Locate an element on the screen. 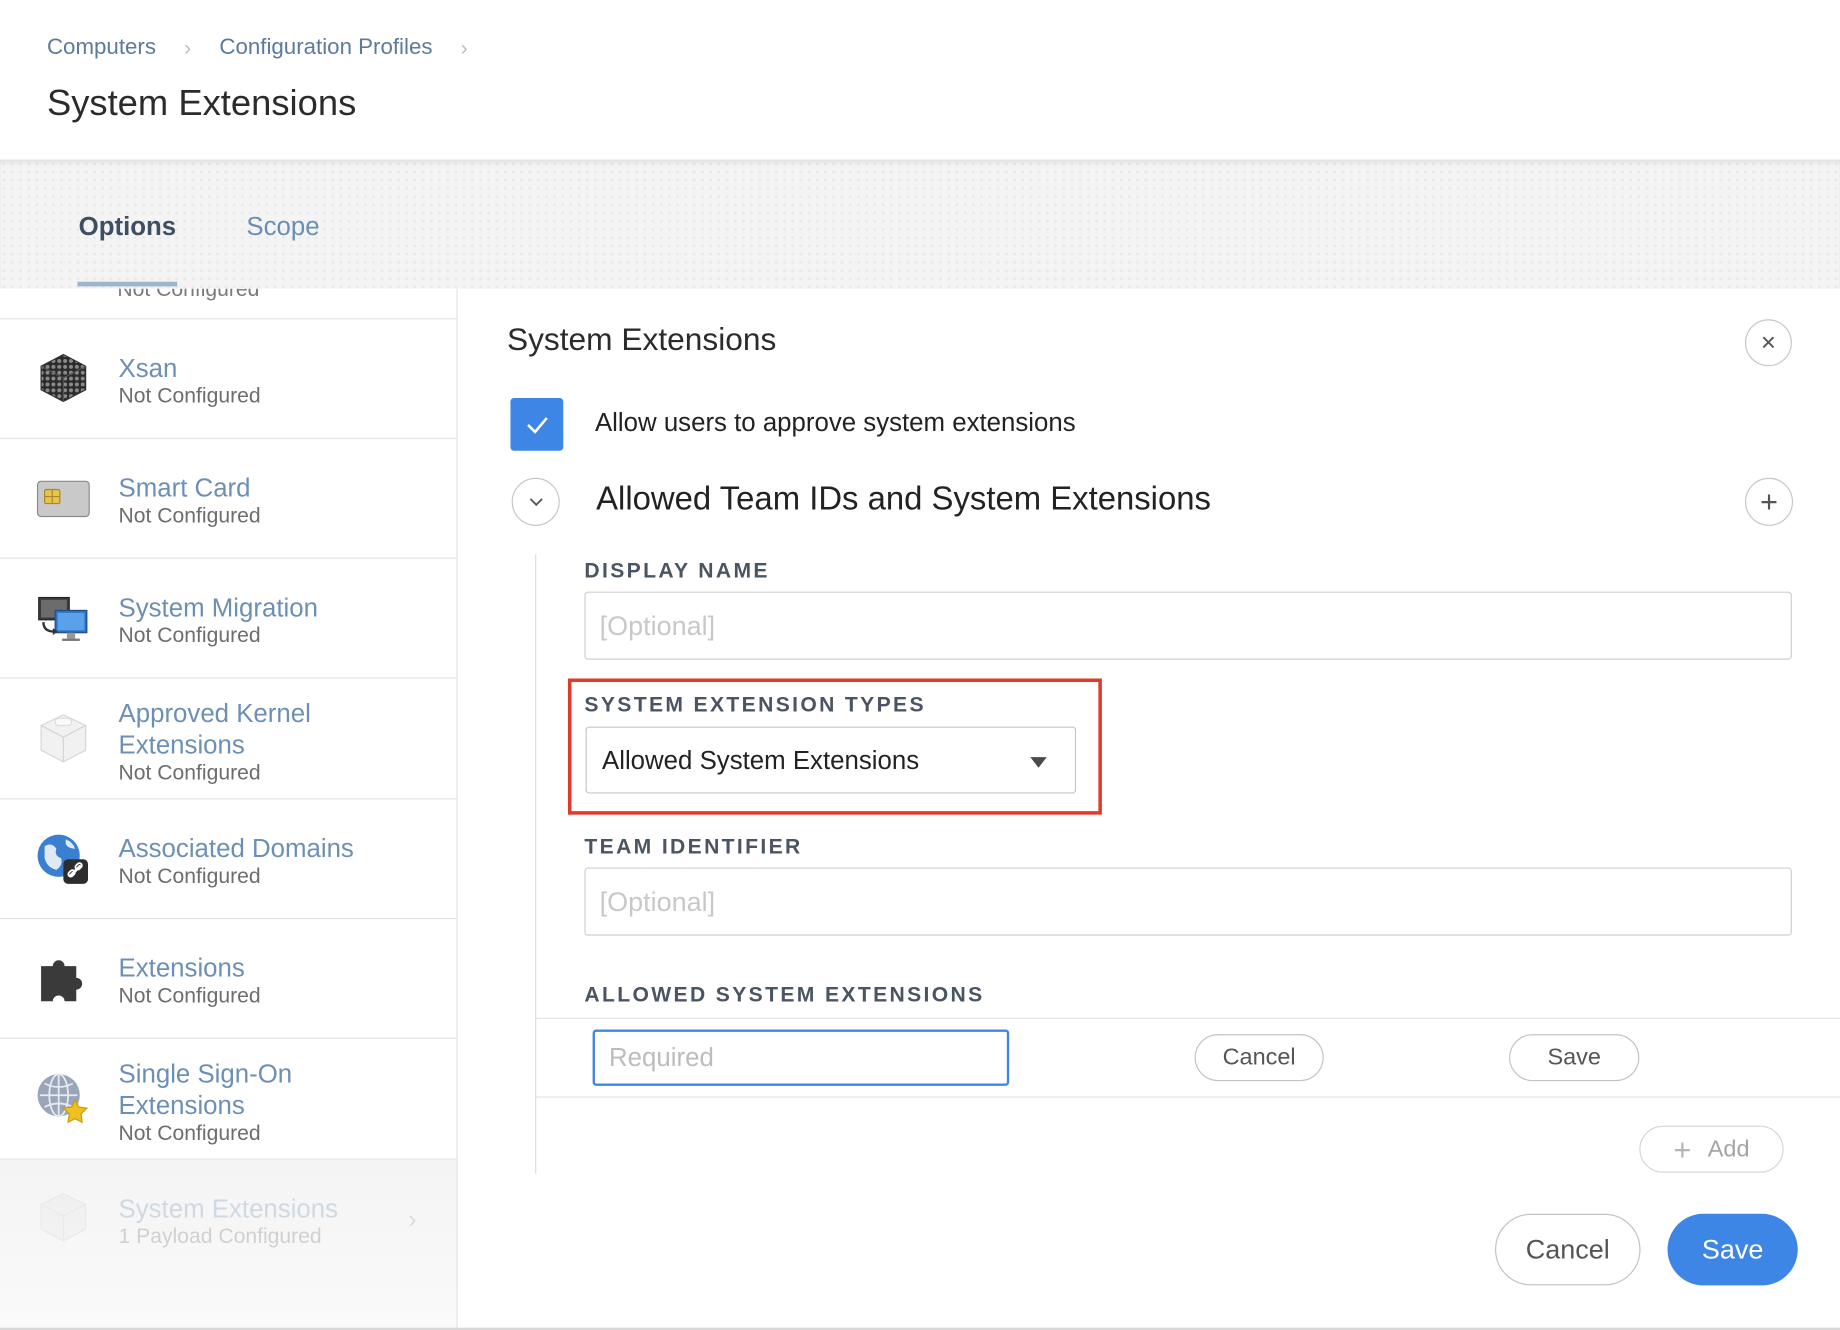 This screenshot has height=1330, width=1840. sidebar-item-xsan: Xsan Not Configured is located at coordinates (228, 378).